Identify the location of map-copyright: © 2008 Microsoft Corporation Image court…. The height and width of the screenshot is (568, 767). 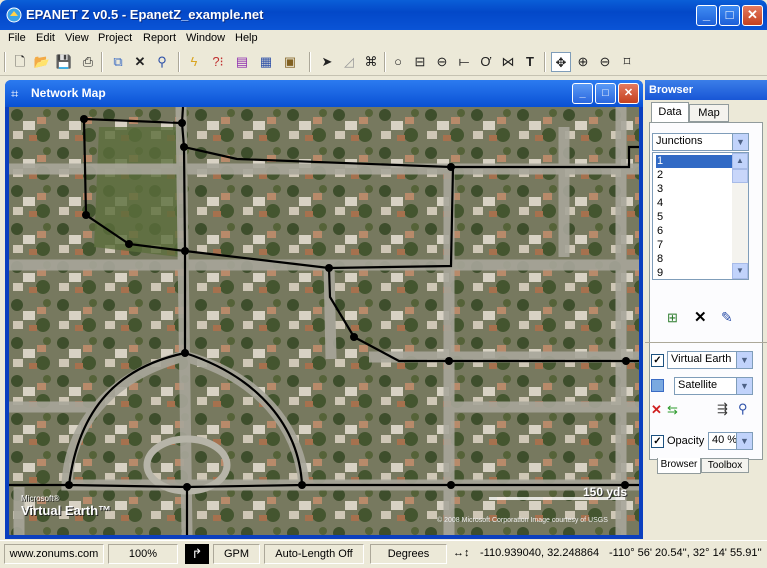
(522, 520).